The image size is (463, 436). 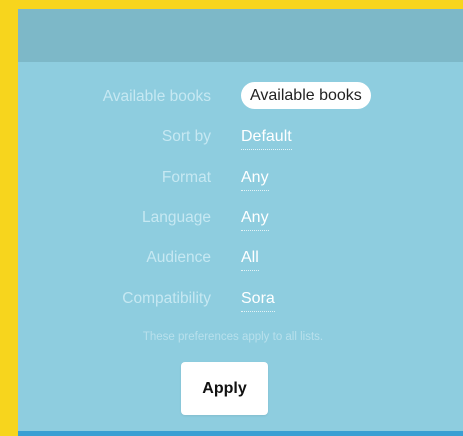 I want to click on language-label: Language, so click(x=176, y=217).